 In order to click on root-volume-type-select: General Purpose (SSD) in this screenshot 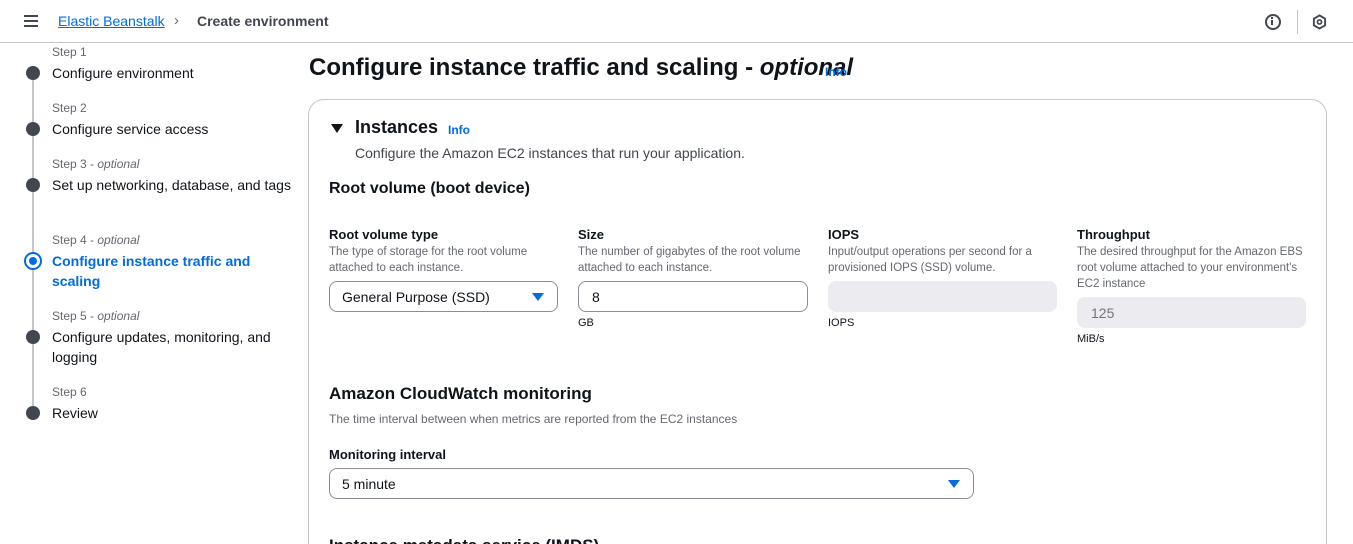, I will do `click(443, 296)`.